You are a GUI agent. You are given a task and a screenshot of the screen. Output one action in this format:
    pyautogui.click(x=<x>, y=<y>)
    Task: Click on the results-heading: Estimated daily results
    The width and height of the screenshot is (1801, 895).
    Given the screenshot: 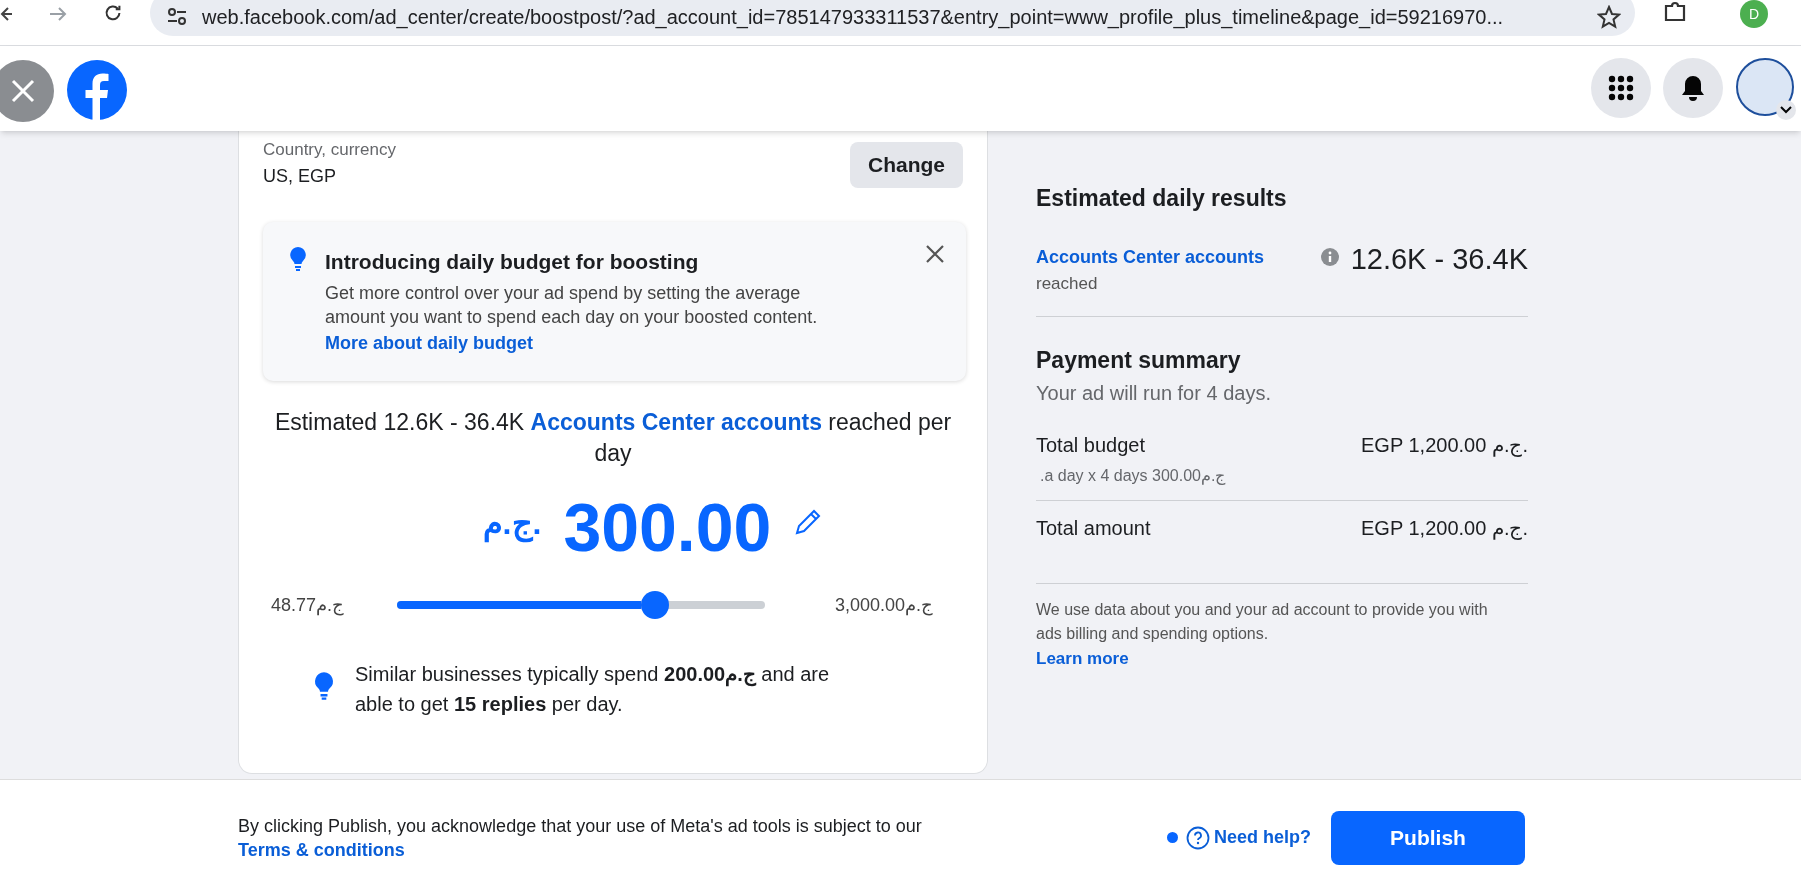 What is the action you would take?
    pyautogui.click(x=1162, y=198)
    